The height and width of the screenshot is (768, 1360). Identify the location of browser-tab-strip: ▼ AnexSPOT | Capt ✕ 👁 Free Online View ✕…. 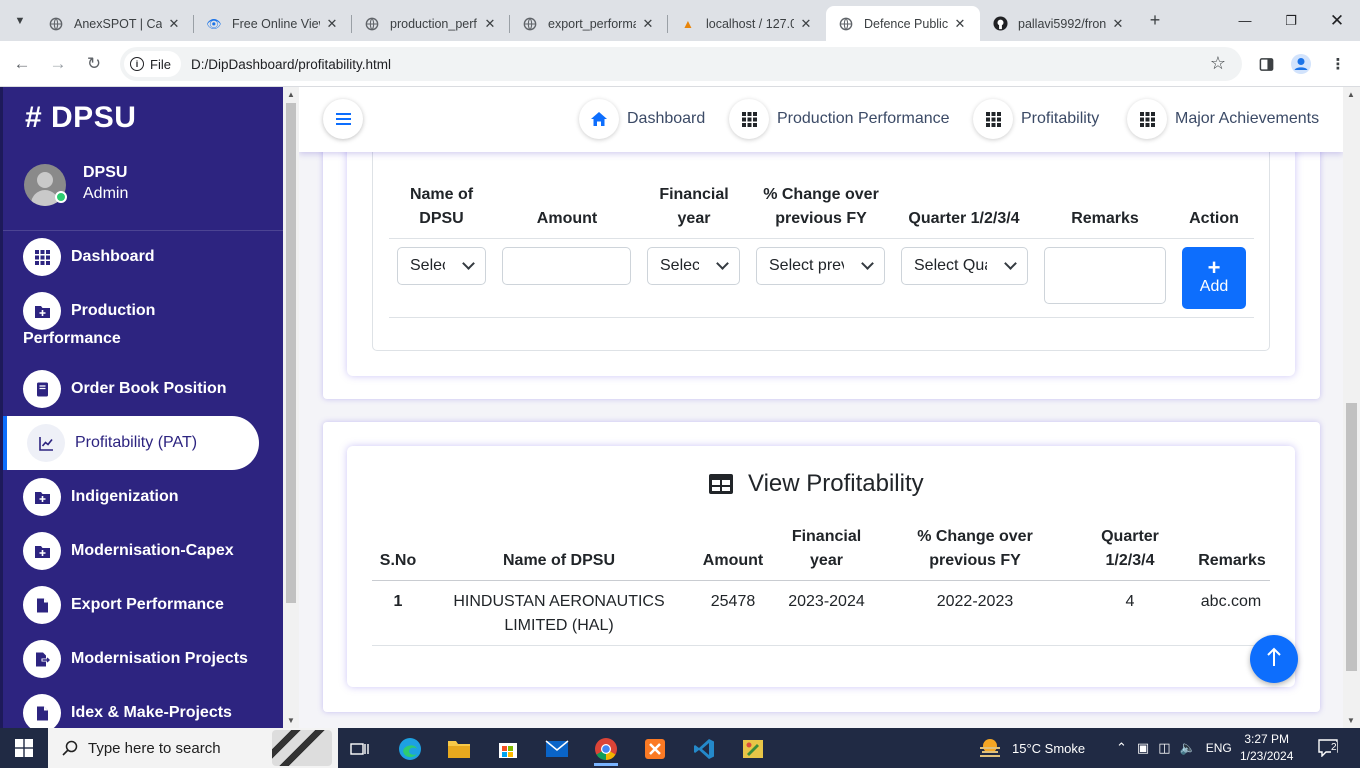
(680, 20).